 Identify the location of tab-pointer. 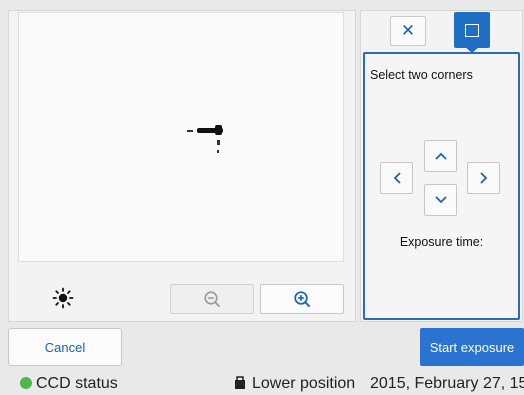
(472, 49).